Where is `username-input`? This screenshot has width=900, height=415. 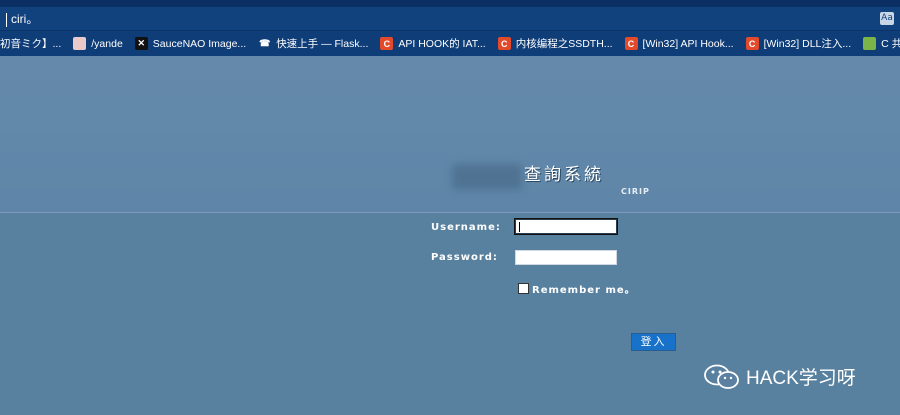
username-input is located at coordinates (566, 226).